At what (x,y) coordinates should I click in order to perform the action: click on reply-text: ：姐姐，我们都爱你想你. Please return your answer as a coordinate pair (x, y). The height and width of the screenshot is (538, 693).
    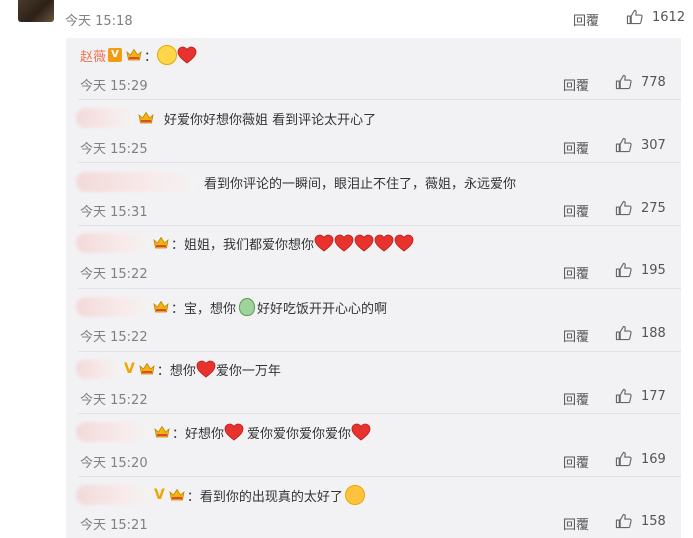
    Looking at the image, I should click on (243, 245).